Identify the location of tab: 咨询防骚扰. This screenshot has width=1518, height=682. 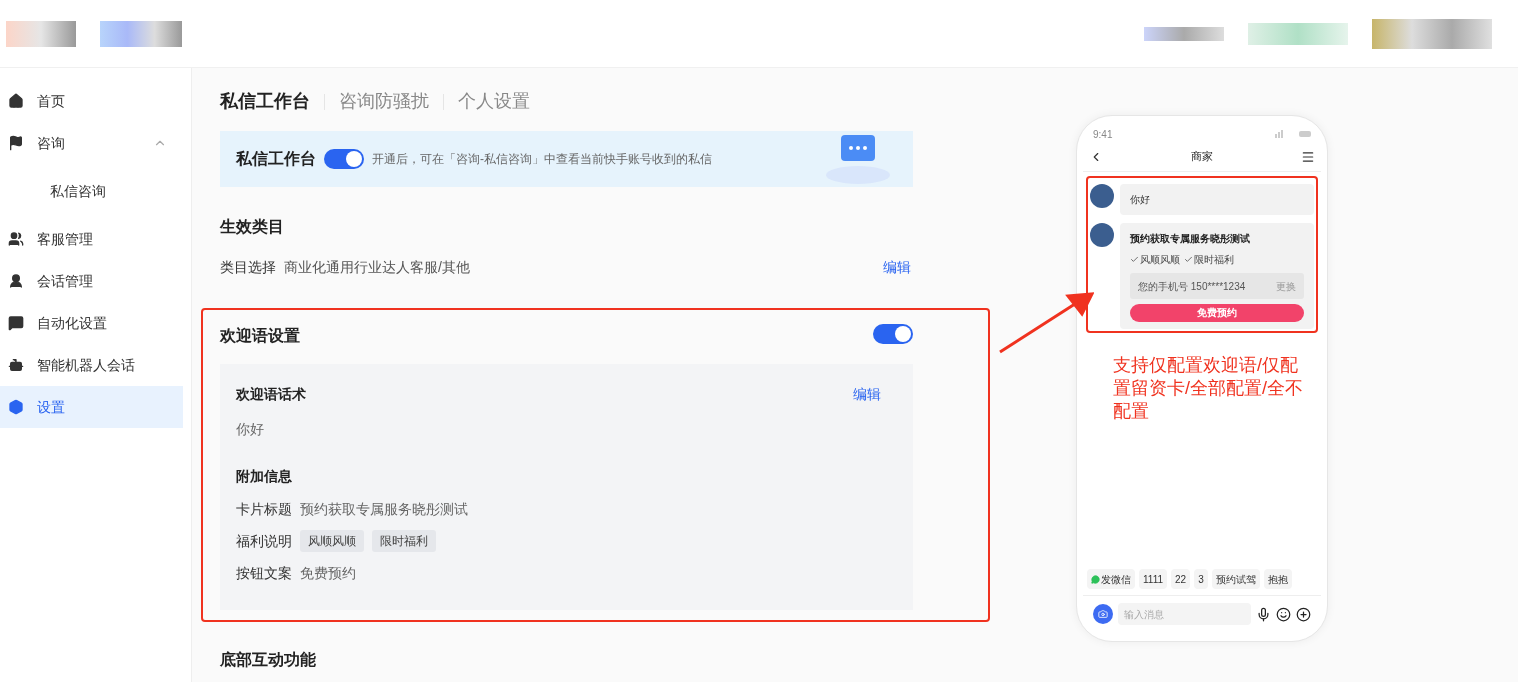
(384, 101).